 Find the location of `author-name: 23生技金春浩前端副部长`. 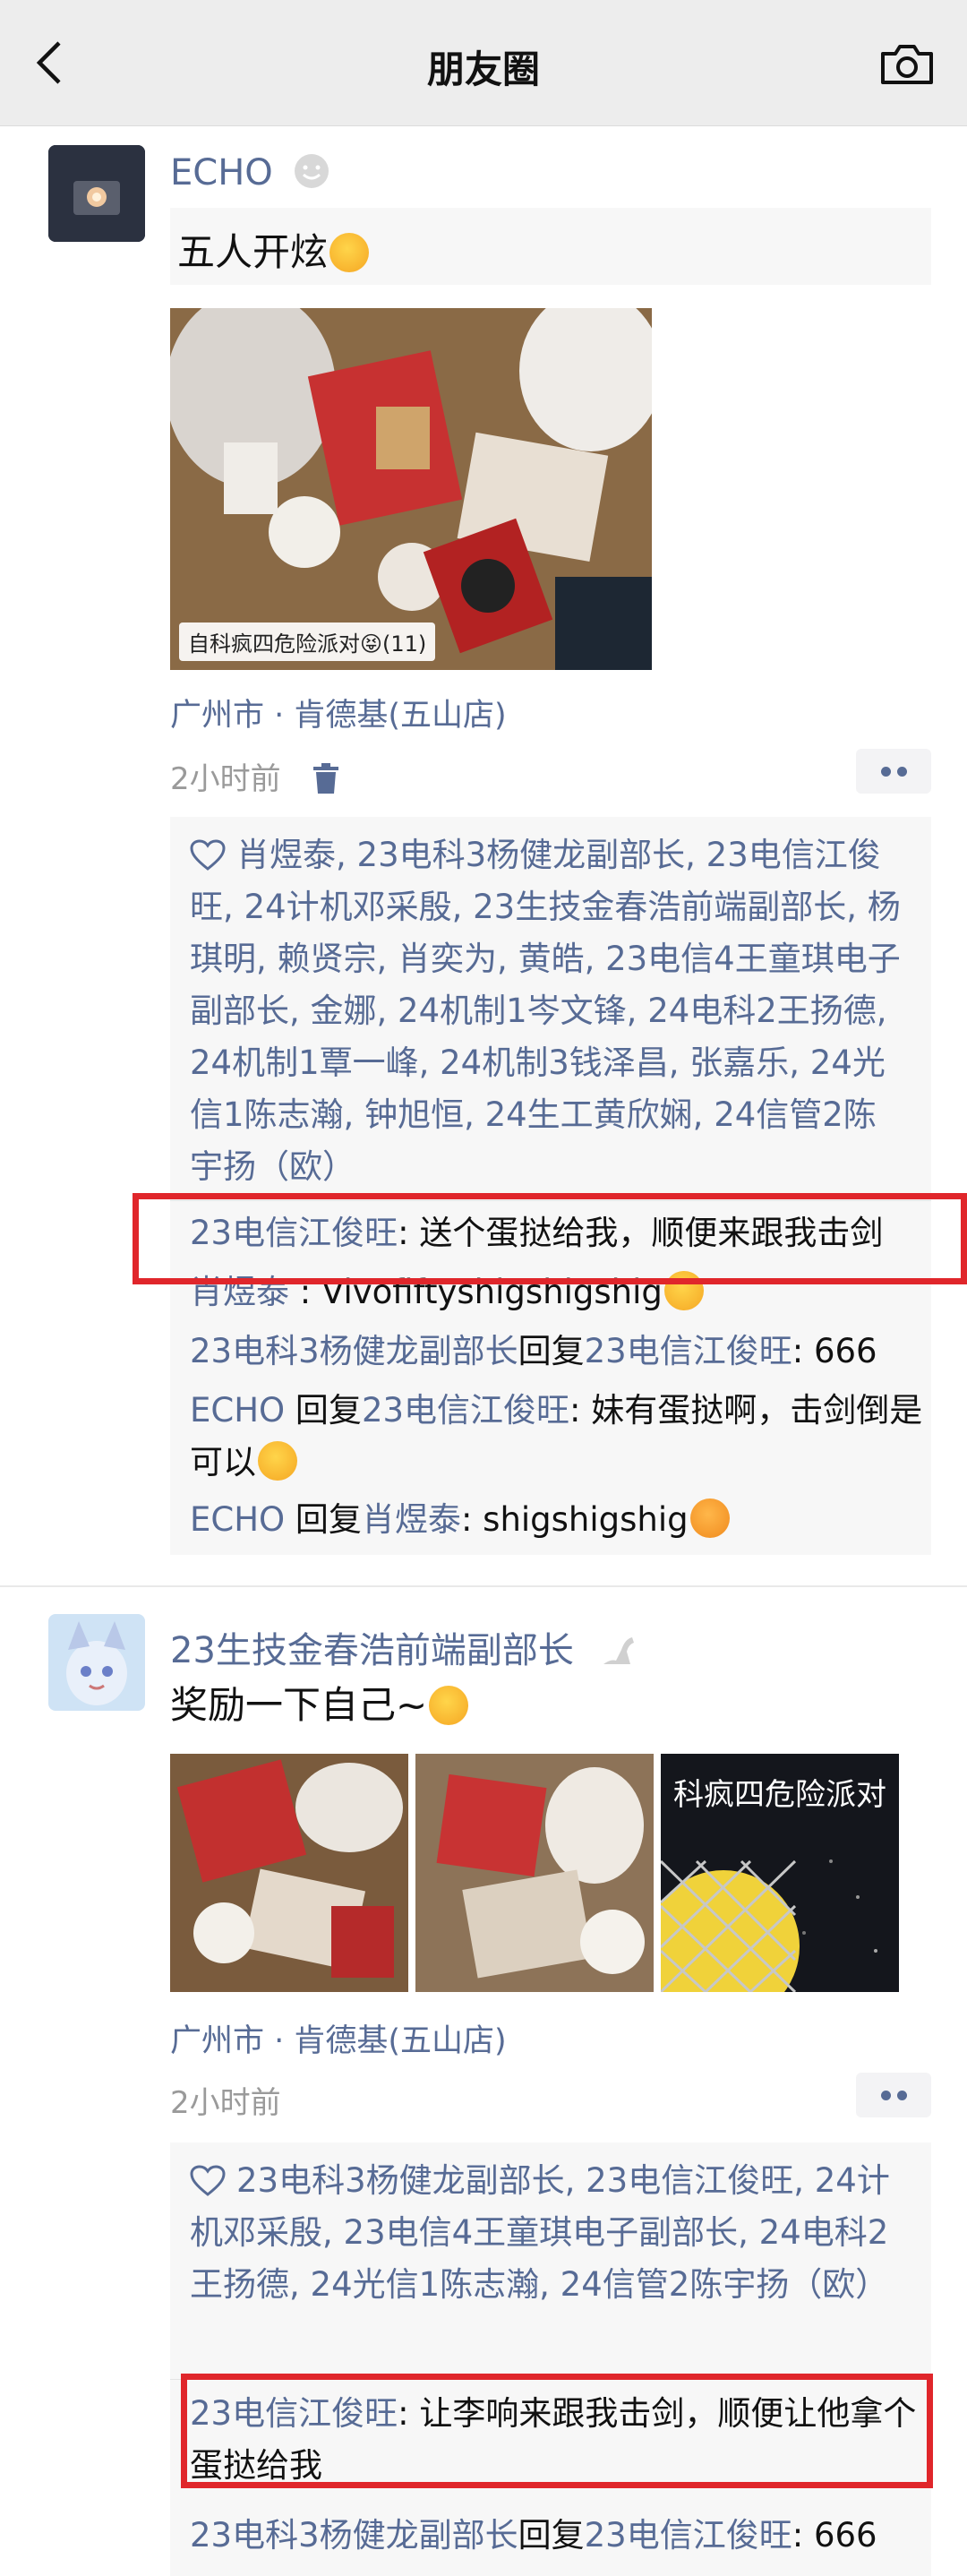

author-name: 23生技金春浩前端副部长 is located at coordinates (404, 1647).